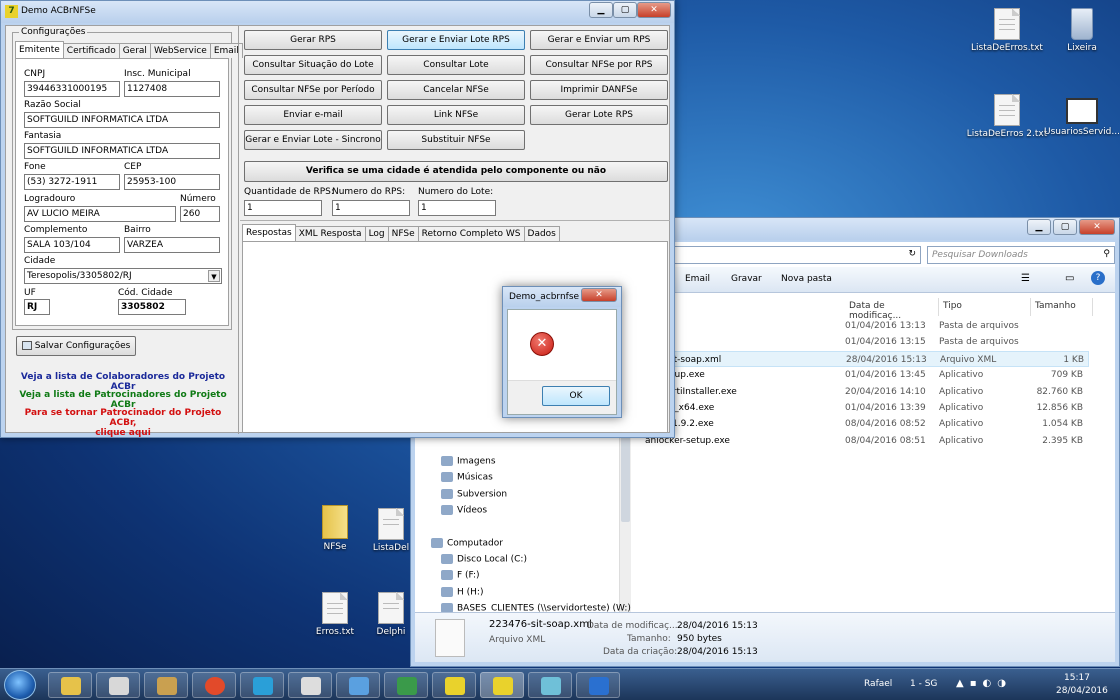  What do you see at coordinates (371, 208) in the screenshot?
I see `numero-rps-field: 1` at bounding box center [371, 208].